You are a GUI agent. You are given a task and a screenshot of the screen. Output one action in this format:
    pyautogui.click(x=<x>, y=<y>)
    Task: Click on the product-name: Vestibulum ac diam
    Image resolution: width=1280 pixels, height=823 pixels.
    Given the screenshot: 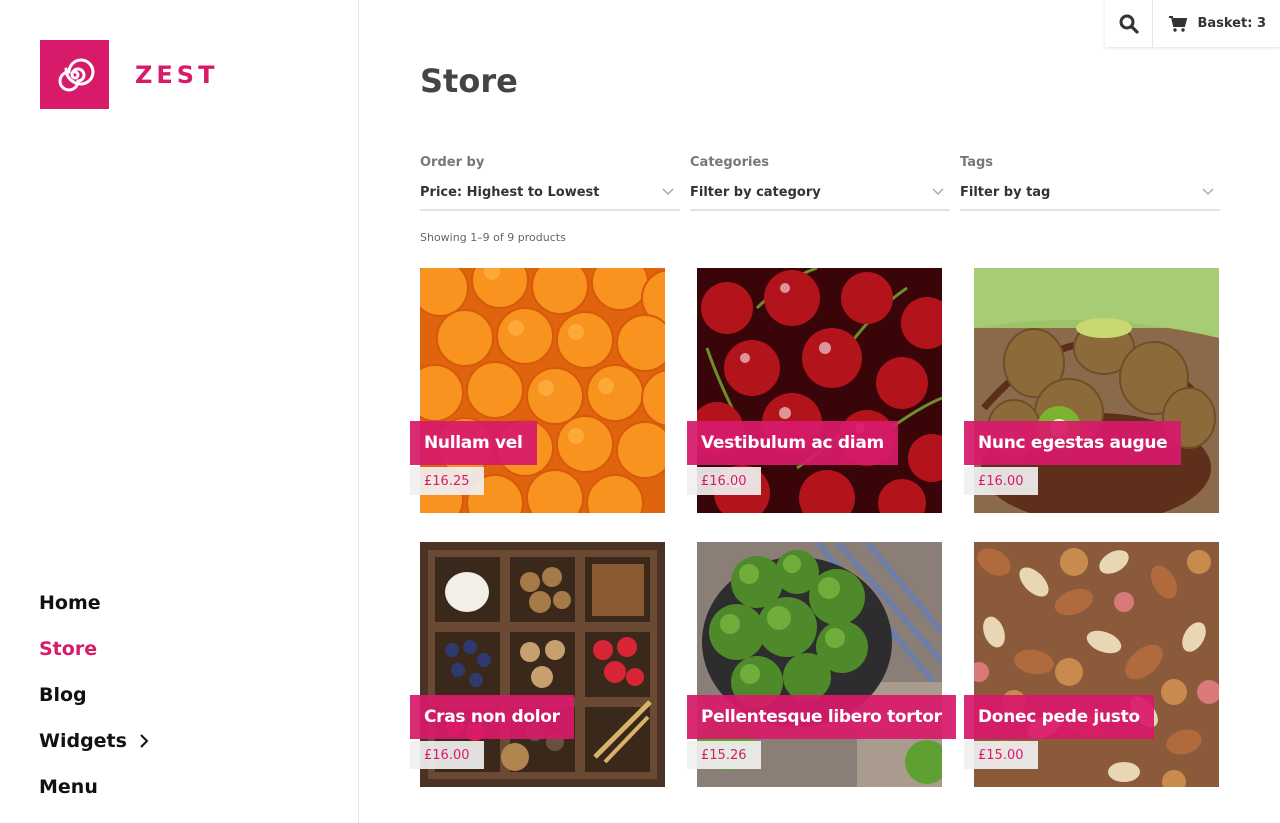 What is the action you would take?
    pyautogui.click(x=792, y=443)
    